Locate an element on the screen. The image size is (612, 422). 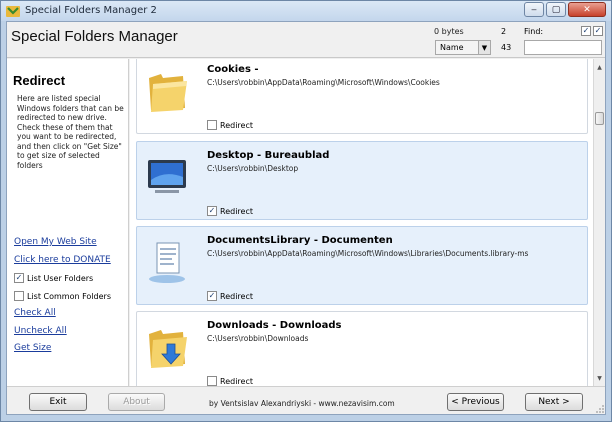
checkbox-label: List User Folders is located at coordinates (60, 278).